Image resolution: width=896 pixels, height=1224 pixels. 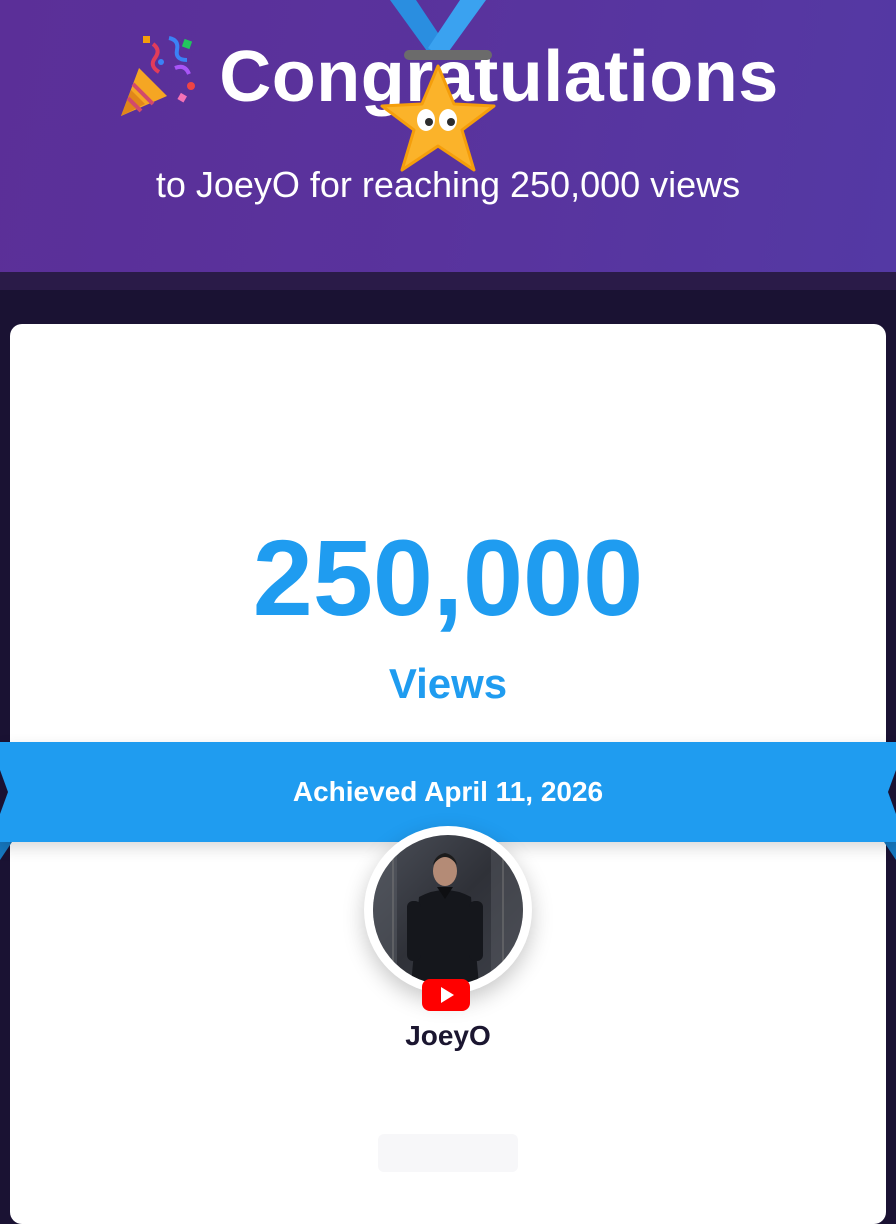 What do you see at coordinates (438, 86) in the screenshot?
I see `star-medal-icon` at bounding box center [438, 86].